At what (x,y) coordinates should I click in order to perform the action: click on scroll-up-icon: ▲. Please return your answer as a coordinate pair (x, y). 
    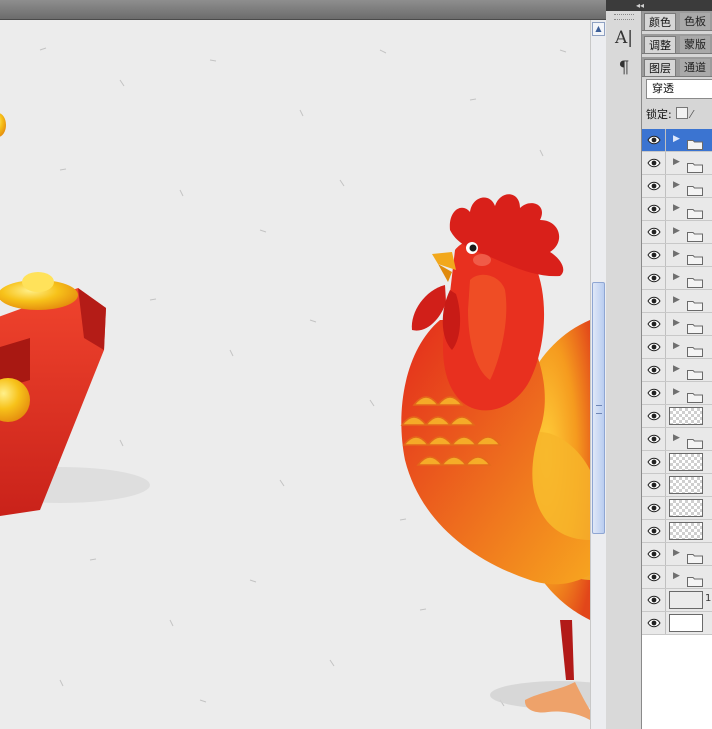
    Looking at the image, I should click on (598, 29).